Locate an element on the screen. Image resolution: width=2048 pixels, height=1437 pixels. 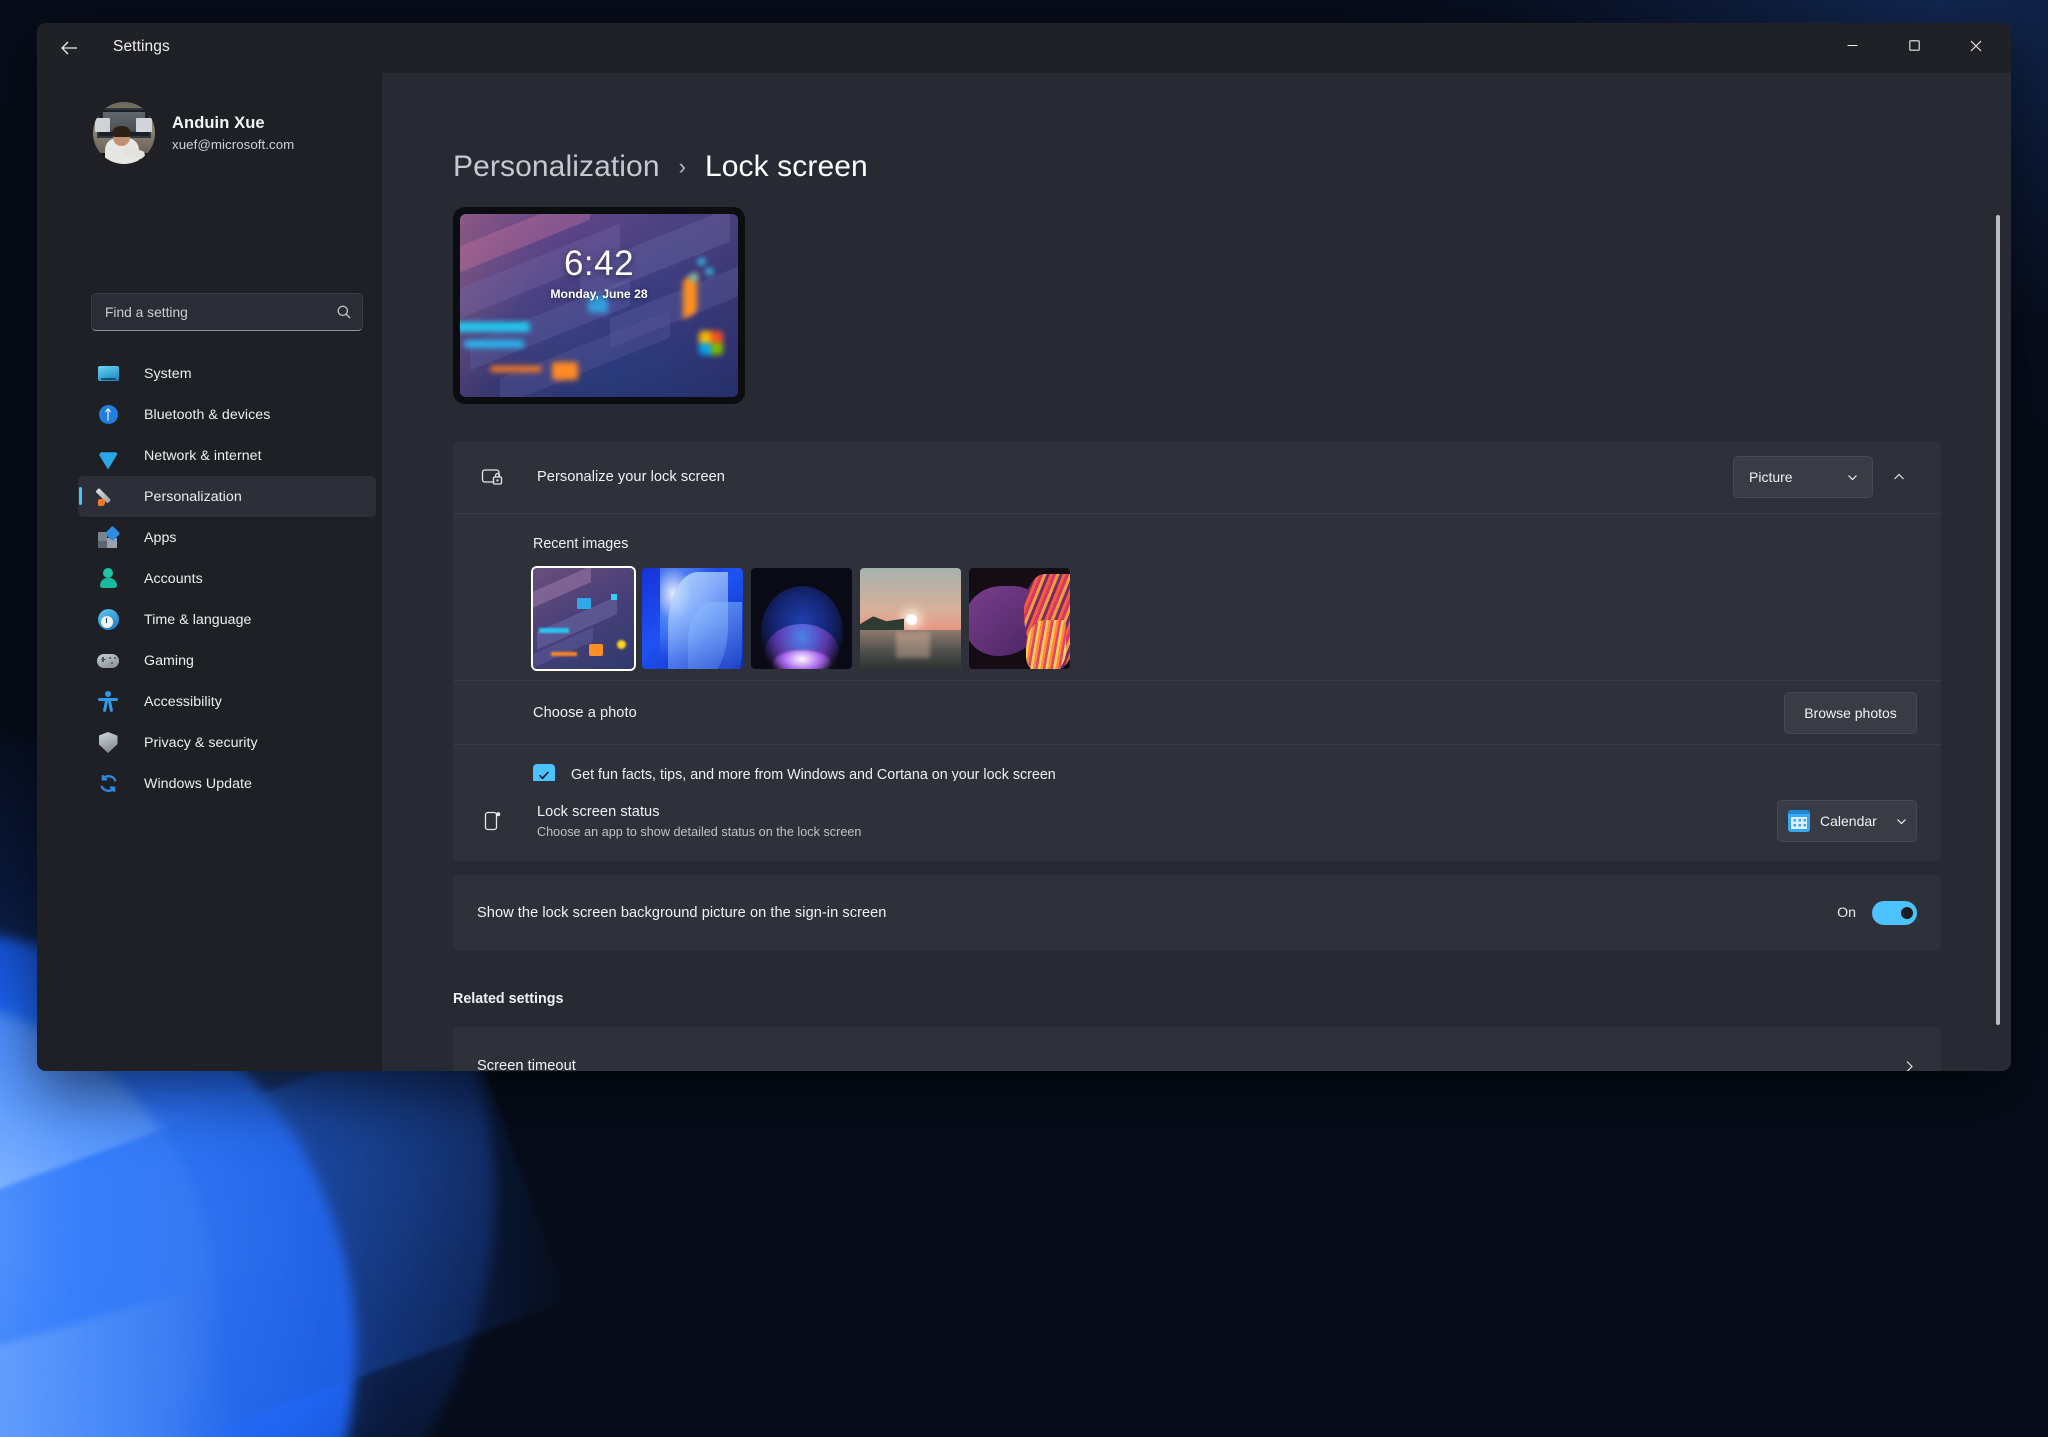
lock-status-icon is located at coordinates (492, 821).